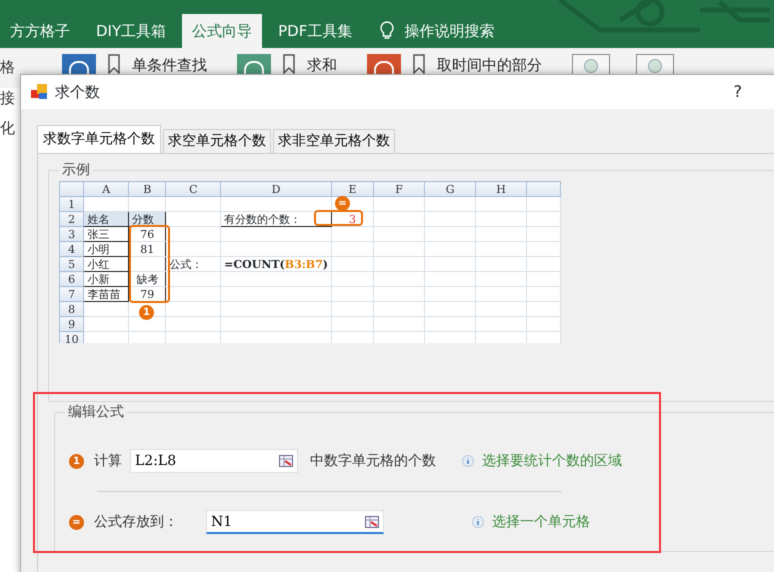 The height and width of the screenshot is (572, 774). I want to click on table-cell: 姓名, so click(106, 219).